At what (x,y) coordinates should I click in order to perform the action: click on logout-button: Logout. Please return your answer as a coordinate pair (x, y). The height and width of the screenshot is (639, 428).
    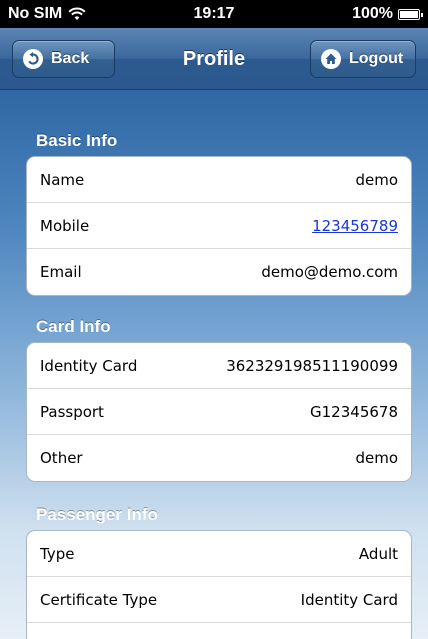
    Looking at the image, I should click on (363, 59).